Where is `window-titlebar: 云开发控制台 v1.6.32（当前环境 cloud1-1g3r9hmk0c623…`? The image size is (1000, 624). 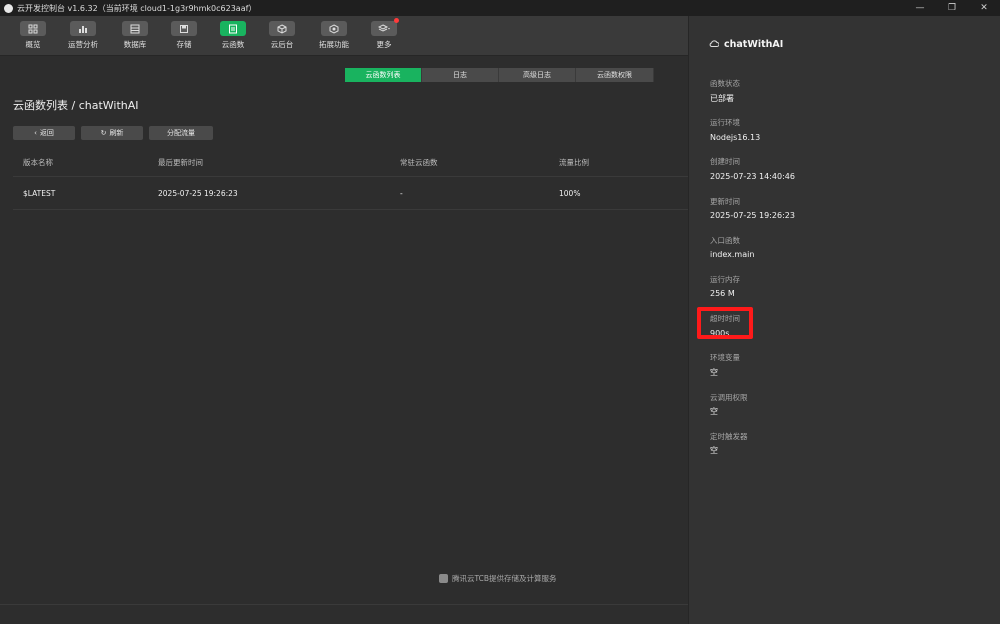
window-titlebar: 云开发控制台 v1.6.32（当前环境 cloud1-1g3r9hmk0c623… is located at coordinates (500, 8).